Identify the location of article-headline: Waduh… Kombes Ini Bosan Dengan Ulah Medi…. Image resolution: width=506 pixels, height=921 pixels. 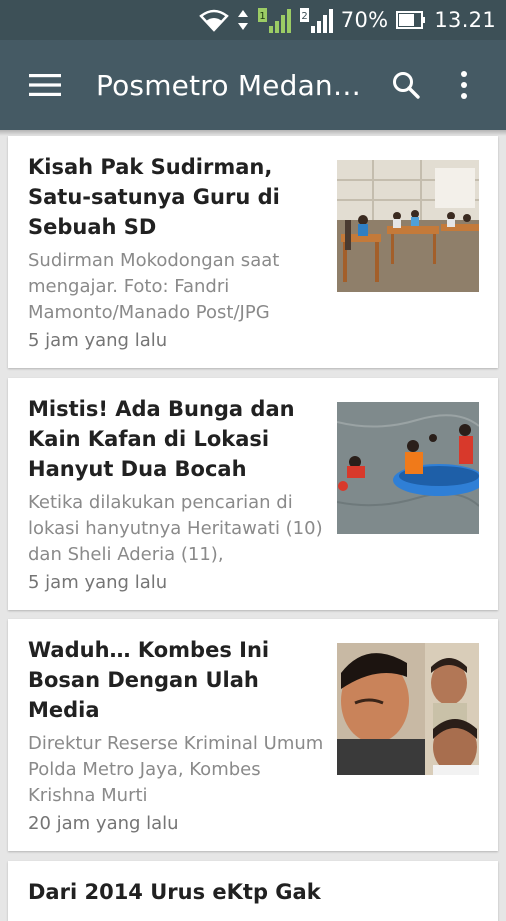
(177, 680).